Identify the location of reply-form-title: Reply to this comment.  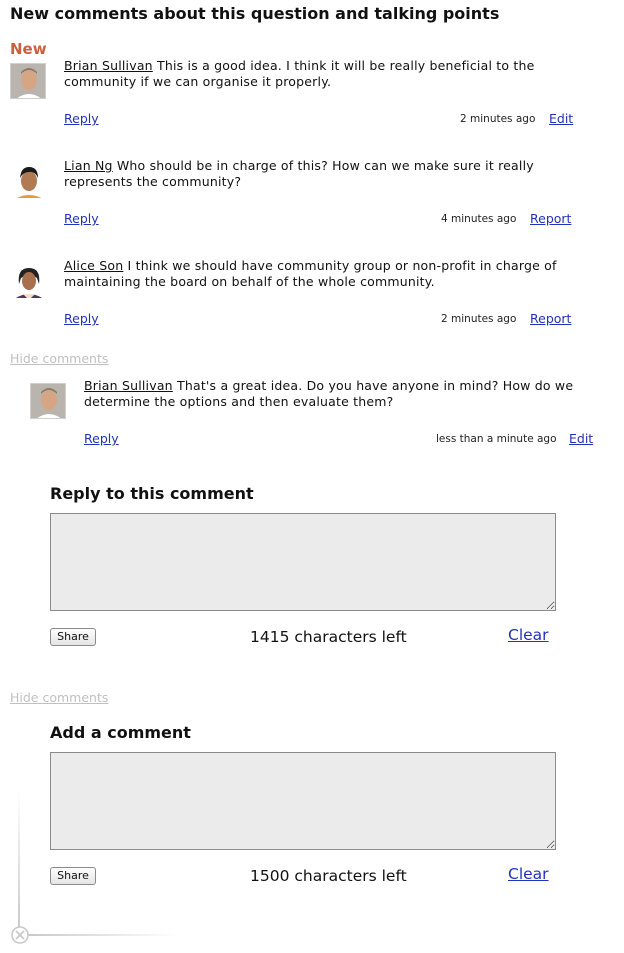
(152, 493).